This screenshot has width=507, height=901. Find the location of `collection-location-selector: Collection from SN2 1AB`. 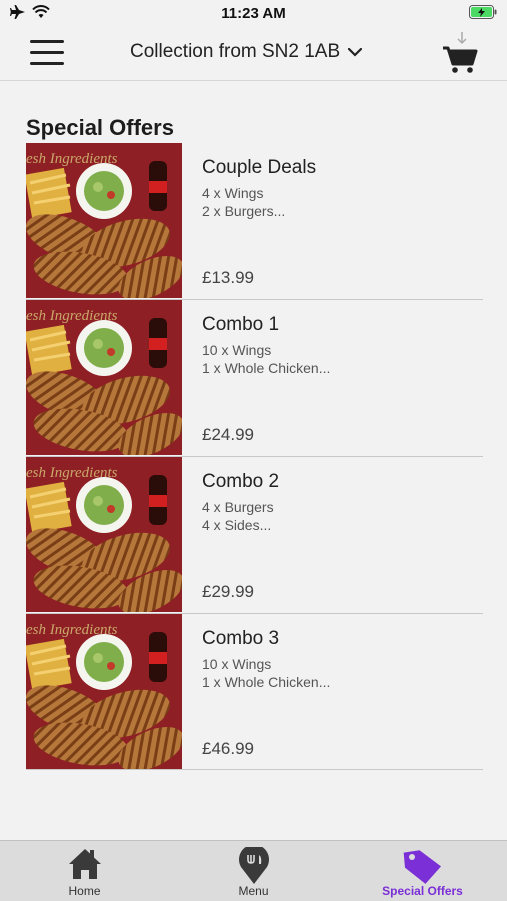

collection-location-selector: Collection from SN2 1AB is located at coordinates (246, 52).